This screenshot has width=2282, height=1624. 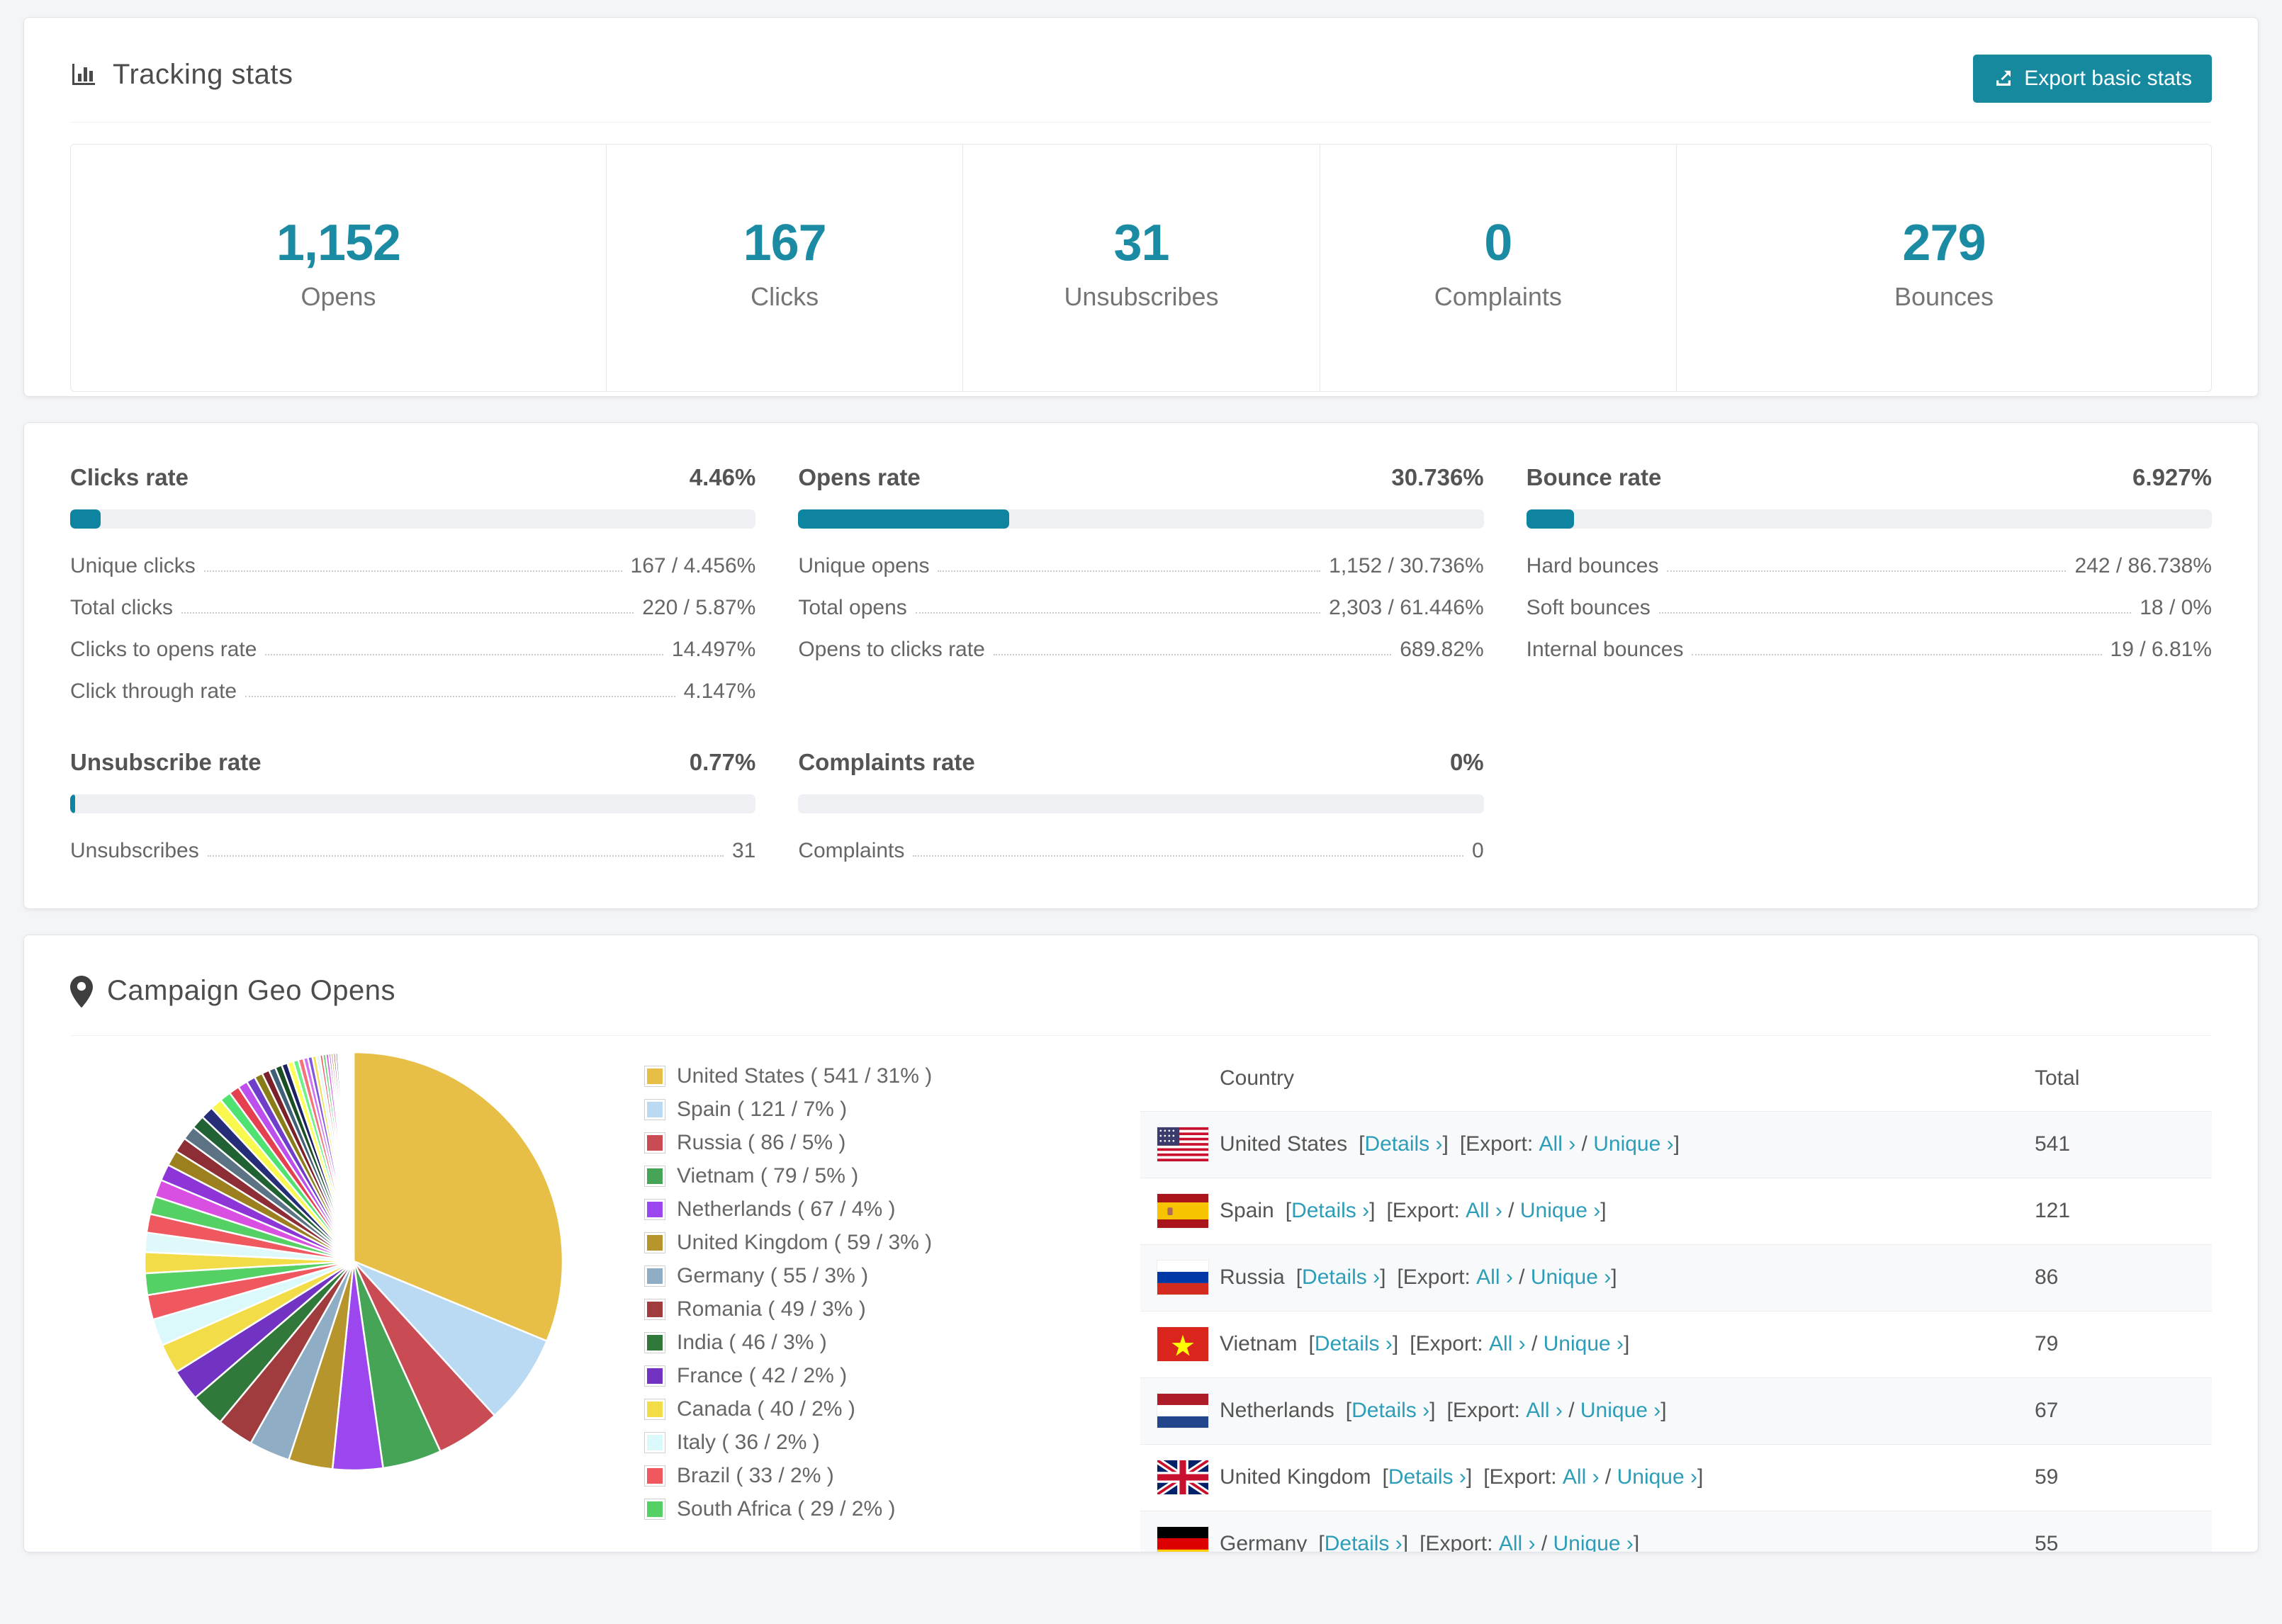 I want to click on pie-slice, so click(x=353, y=1157).